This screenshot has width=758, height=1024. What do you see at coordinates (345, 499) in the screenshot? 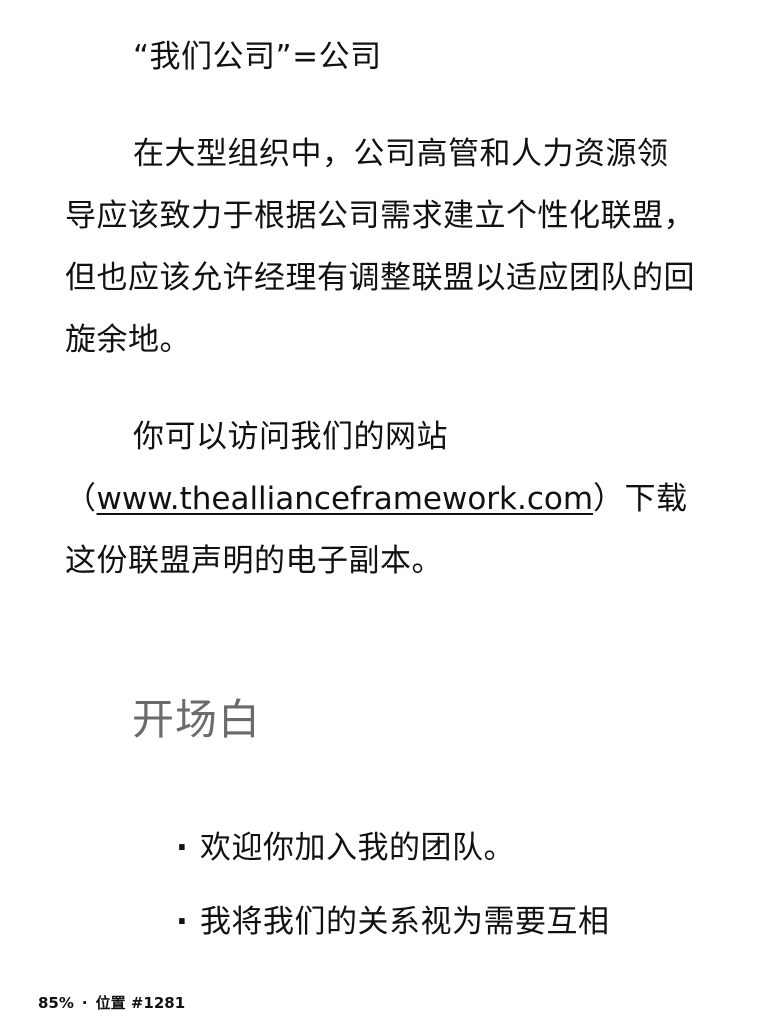
I see `website-link: www.theallianceframework.com` at bounding box center [345, 499].